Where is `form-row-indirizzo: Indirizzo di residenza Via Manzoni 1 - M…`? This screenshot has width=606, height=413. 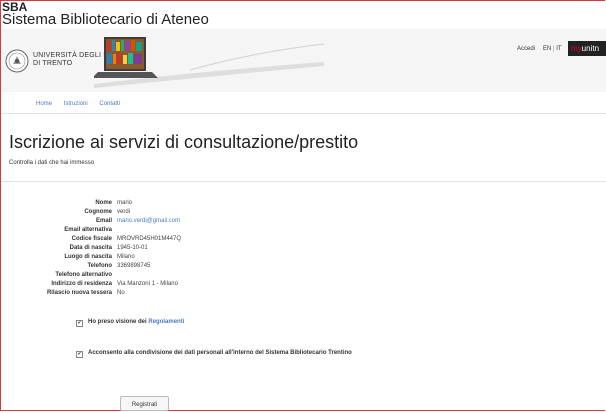
form-row-indirizzo: Indirizzo di residenza Via Manzoni 1 - M… is located at coordinates (89, 284).